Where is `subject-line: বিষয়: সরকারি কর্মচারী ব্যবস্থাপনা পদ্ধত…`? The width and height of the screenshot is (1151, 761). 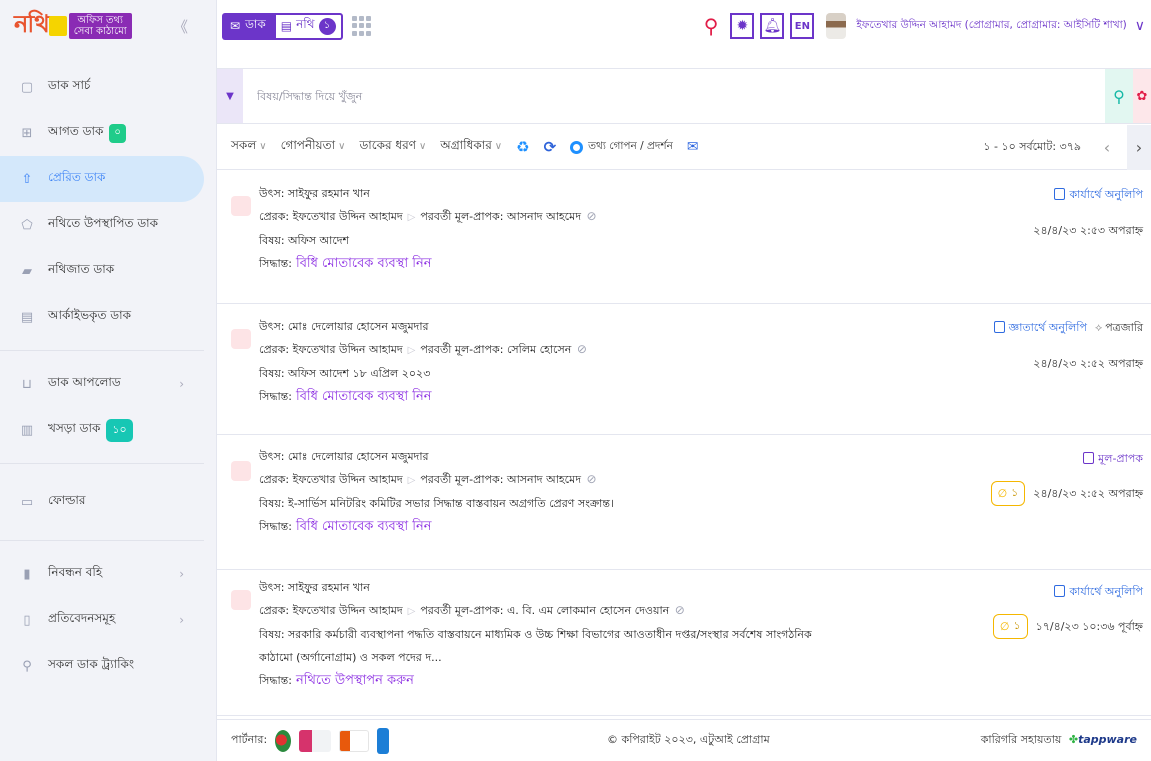
subject-line: বিষয়: সরকারি কর্মচারী ব্যবস্থাপনা পদ্ধত… is located at coordinates (539, 646).